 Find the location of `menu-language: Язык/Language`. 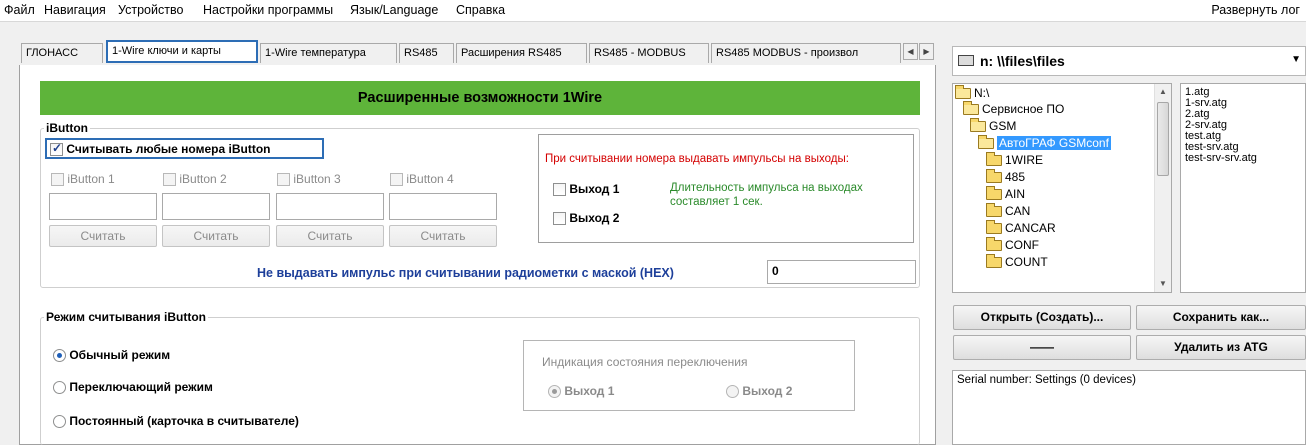

menu-language: Язык/Language is located at coordinates (394, 10).